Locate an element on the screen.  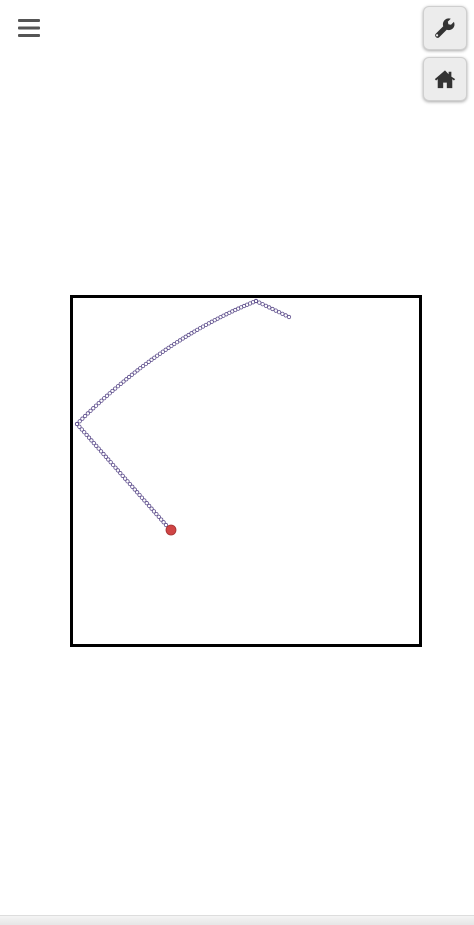
home-button is located at coordinates (445, 79).